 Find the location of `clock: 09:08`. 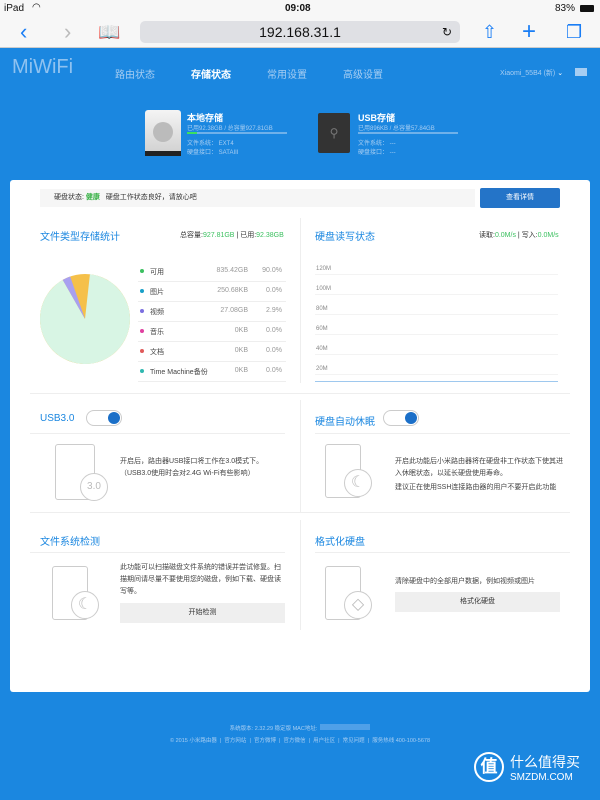

clock: 09:08 is located at coordinates (298, 8).